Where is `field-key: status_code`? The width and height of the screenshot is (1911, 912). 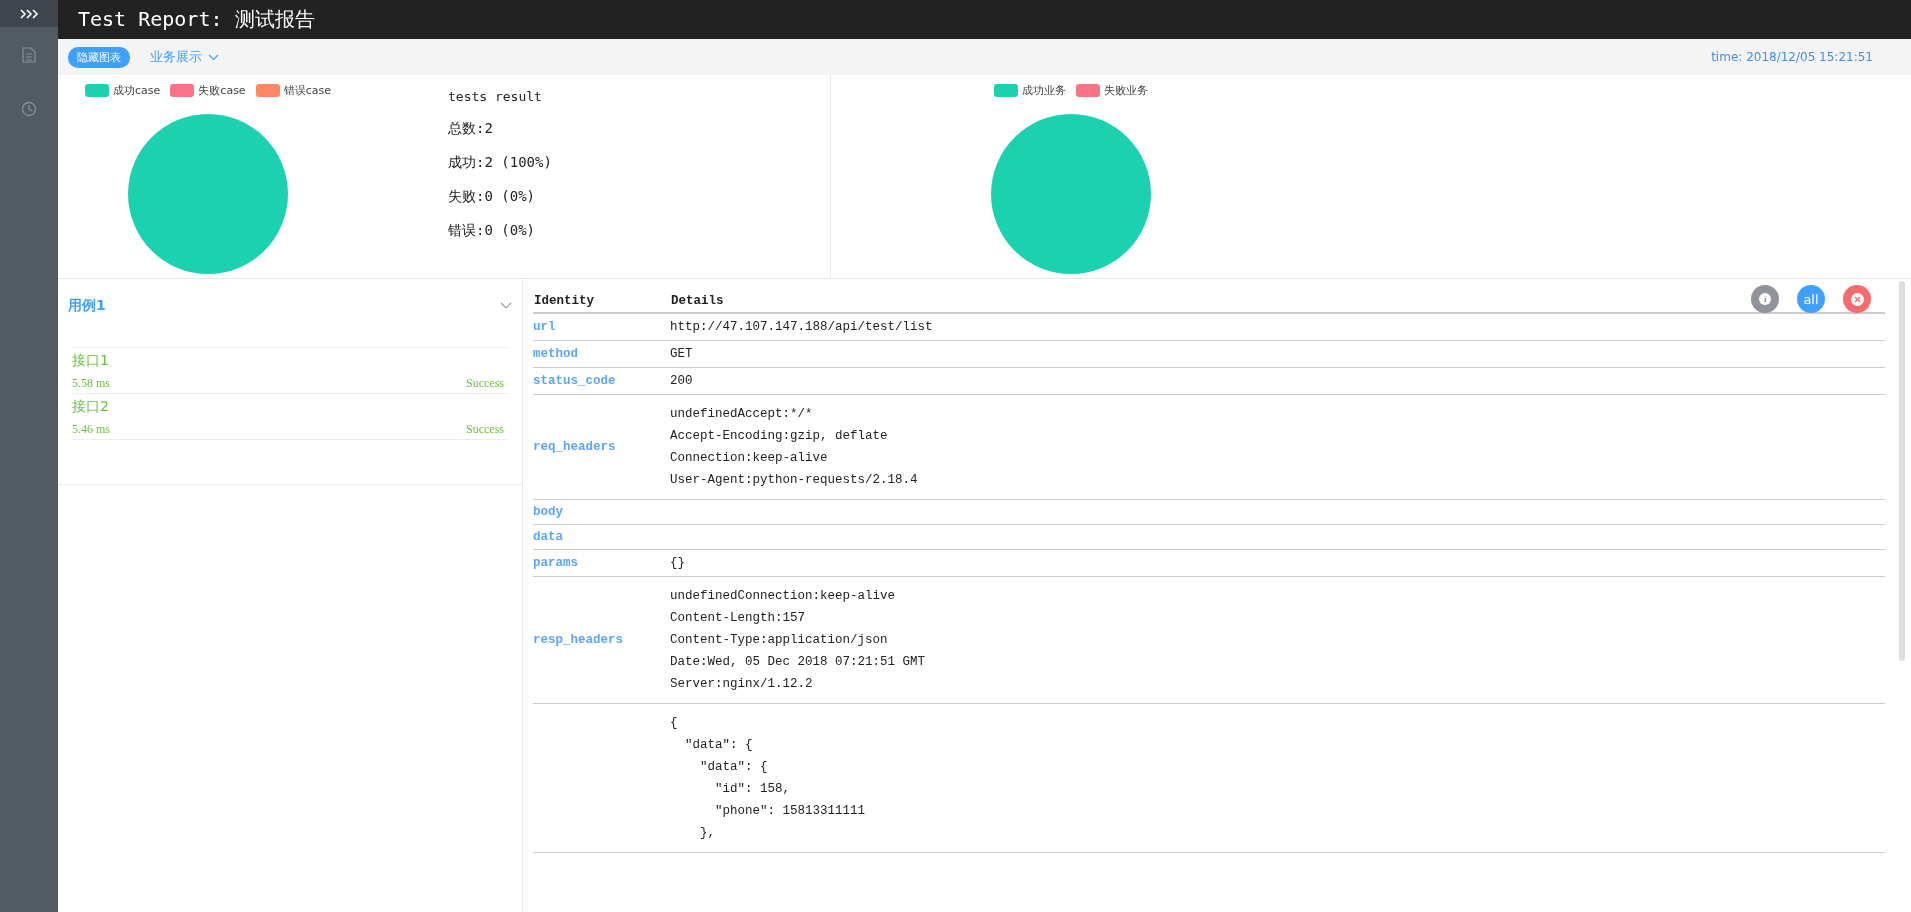
field-key: status_code is located at coordinates (574, 381).